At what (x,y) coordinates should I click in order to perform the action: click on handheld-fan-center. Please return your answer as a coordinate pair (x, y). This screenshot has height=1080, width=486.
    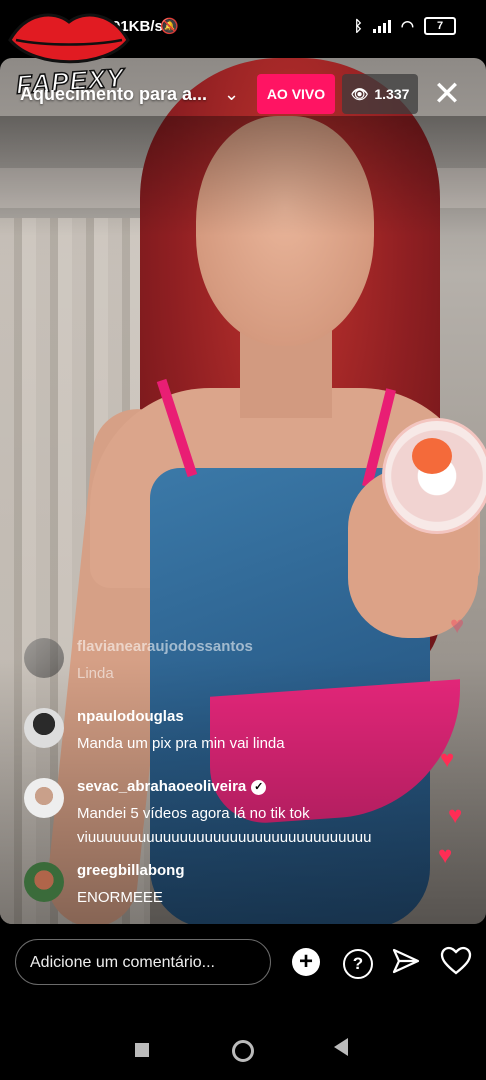
    Looking at the image, I should click on (432, 456).